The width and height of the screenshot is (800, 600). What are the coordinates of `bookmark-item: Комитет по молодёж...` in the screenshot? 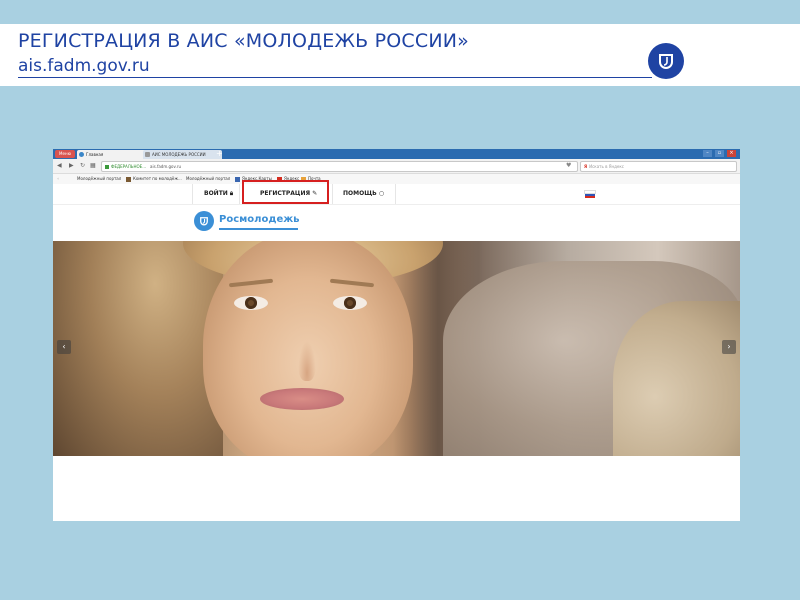 It's located at (154, 179).